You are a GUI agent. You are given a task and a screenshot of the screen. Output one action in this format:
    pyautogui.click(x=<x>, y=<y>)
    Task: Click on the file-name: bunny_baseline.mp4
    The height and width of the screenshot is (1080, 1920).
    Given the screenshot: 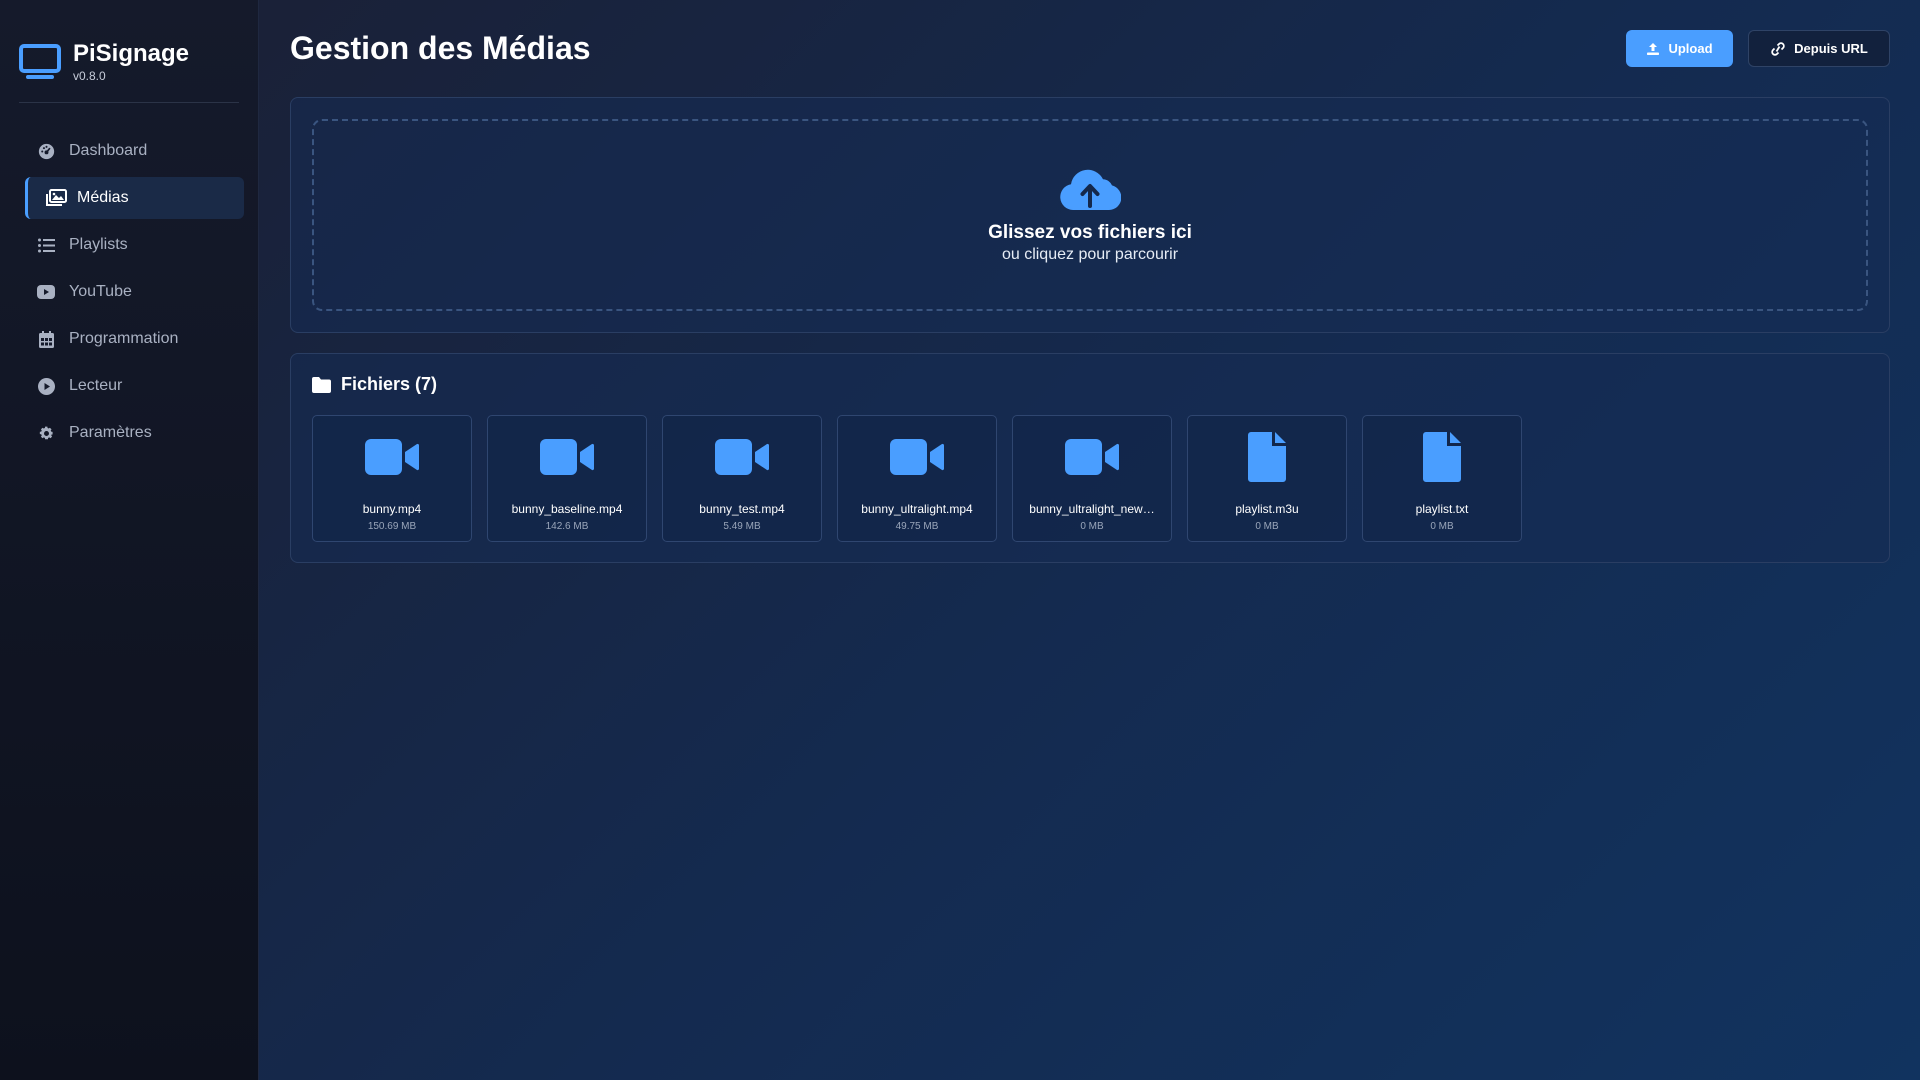 What is the action you would take?
    pyautogui.click(x=567, y=509)
    